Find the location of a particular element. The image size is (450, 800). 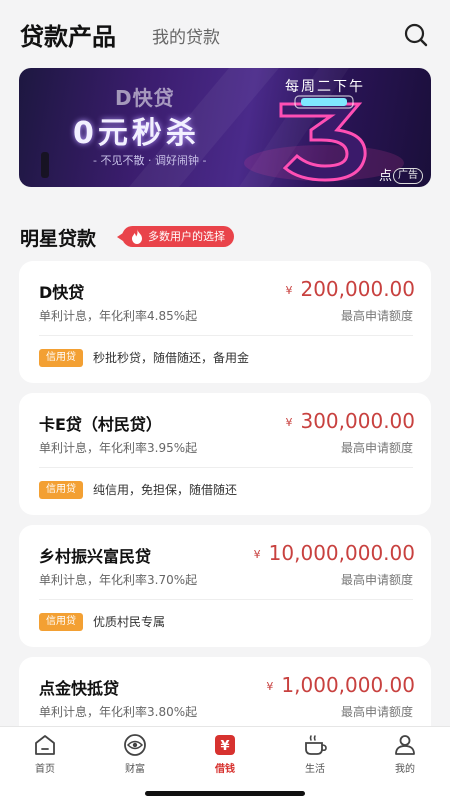

product-rate: 单利计息，年化利率3.95%起 is located at coordinates (118, 448).